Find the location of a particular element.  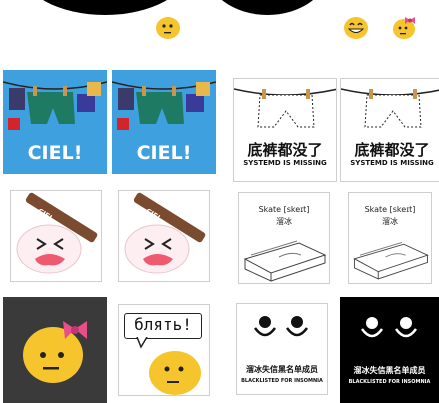

blob-bow-icon is located at coordinates (405, 27).